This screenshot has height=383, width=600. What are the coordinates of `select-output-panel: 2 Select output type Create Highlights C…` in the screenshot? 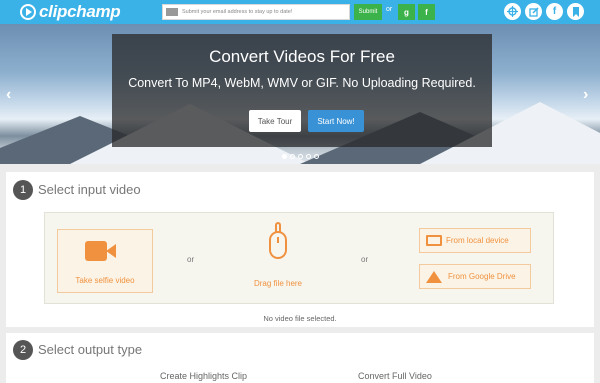 It's located at (300, 358).